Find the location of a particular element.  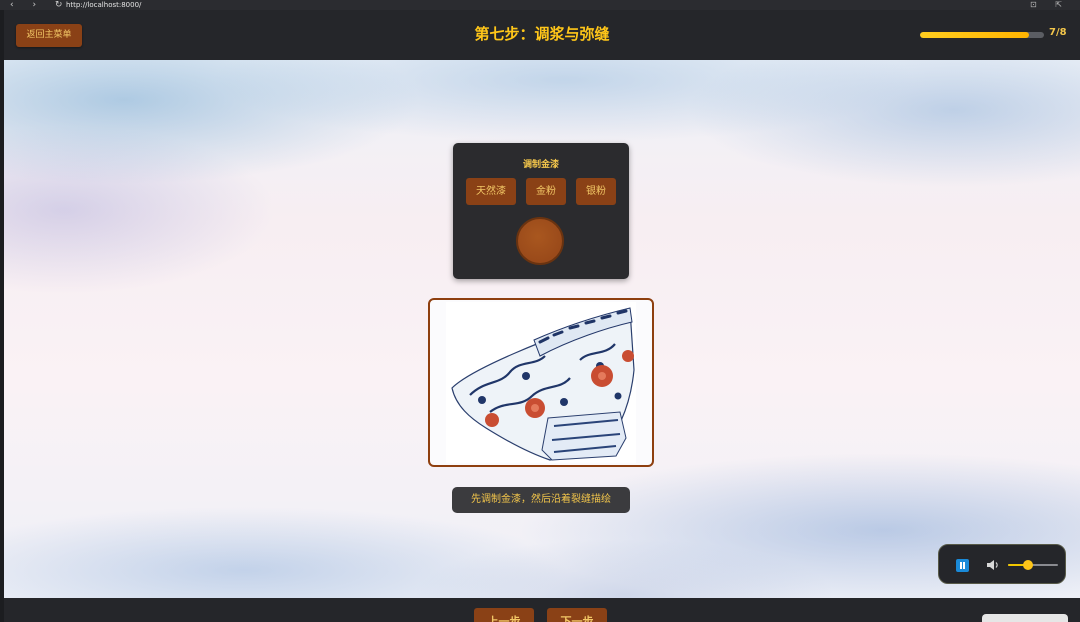

material-natural-lacquer-button: 天然漆 is located at coordinates (491, 191).